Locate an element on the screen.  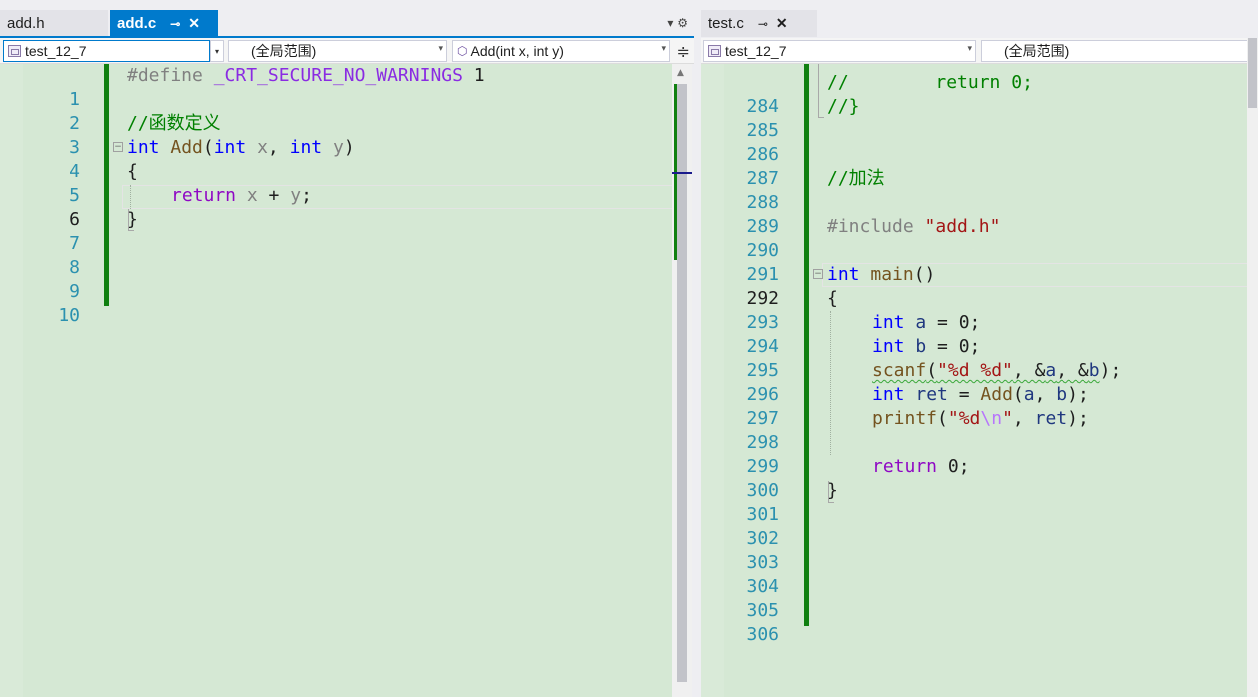
line-code: int b = 0; is located at coordinates (926, 347).